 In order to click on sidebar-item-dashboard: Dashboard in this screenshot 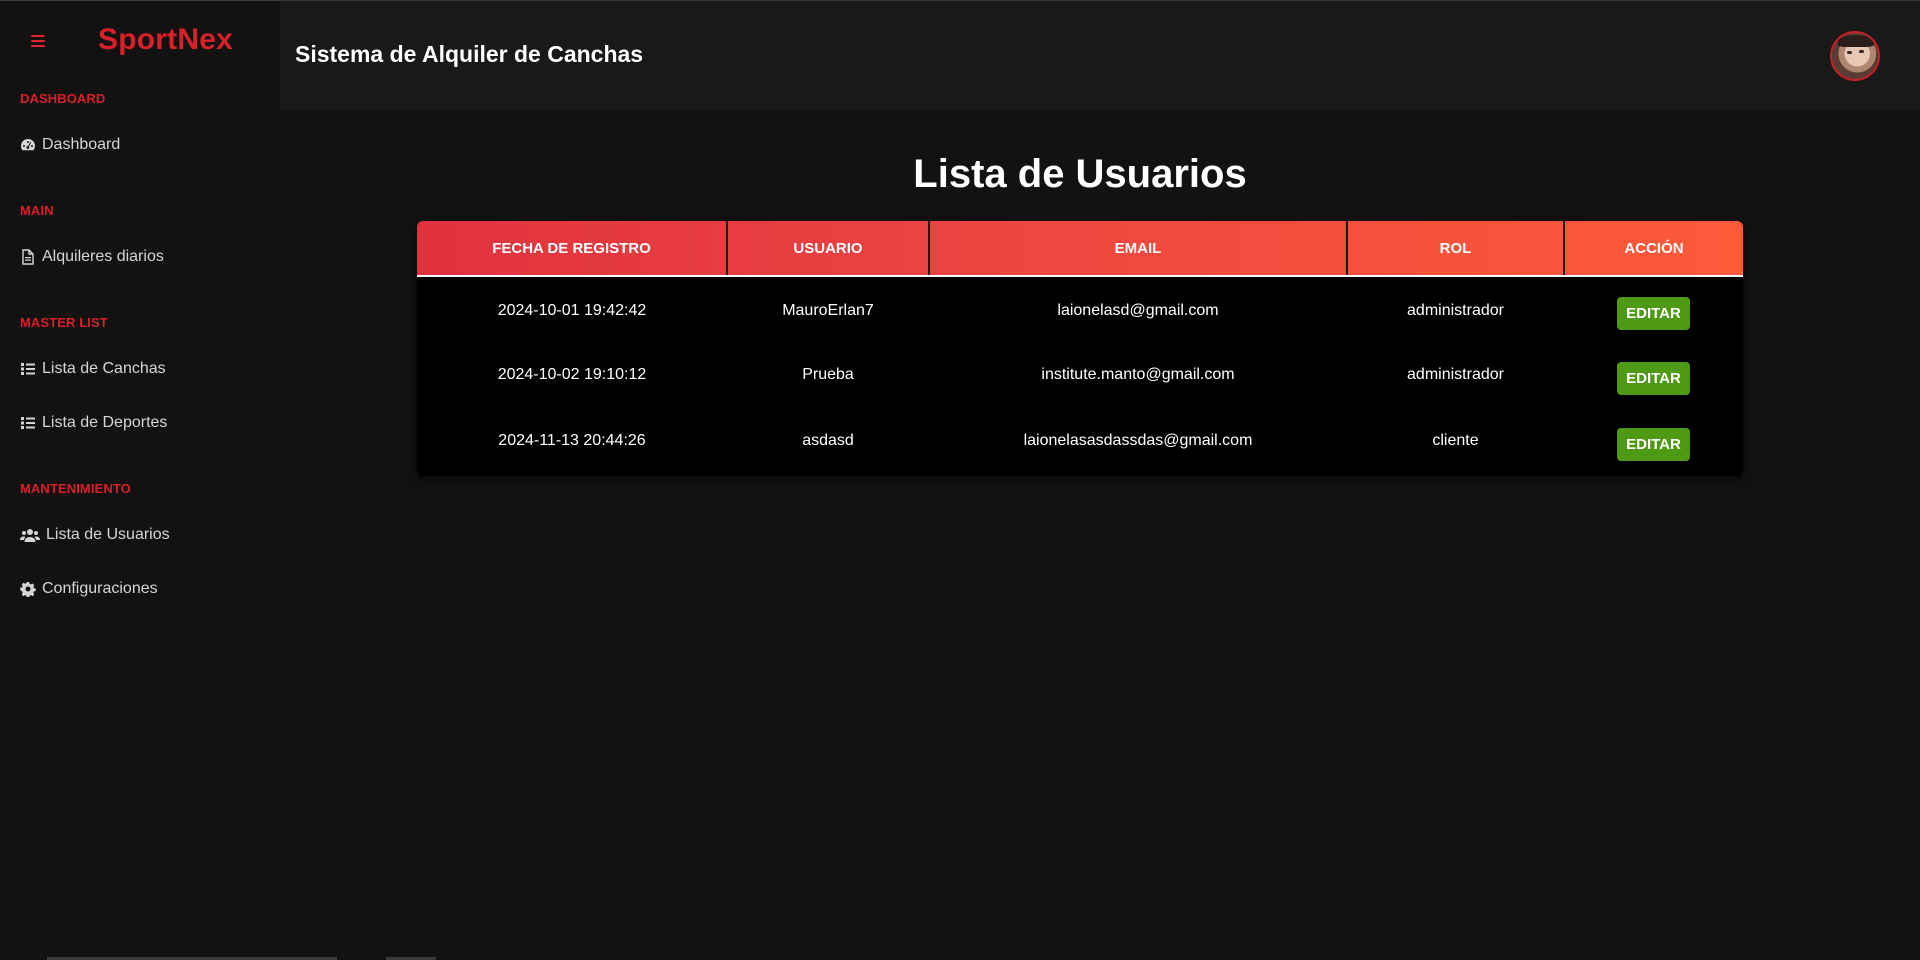, I will do `click(70, 145)`.